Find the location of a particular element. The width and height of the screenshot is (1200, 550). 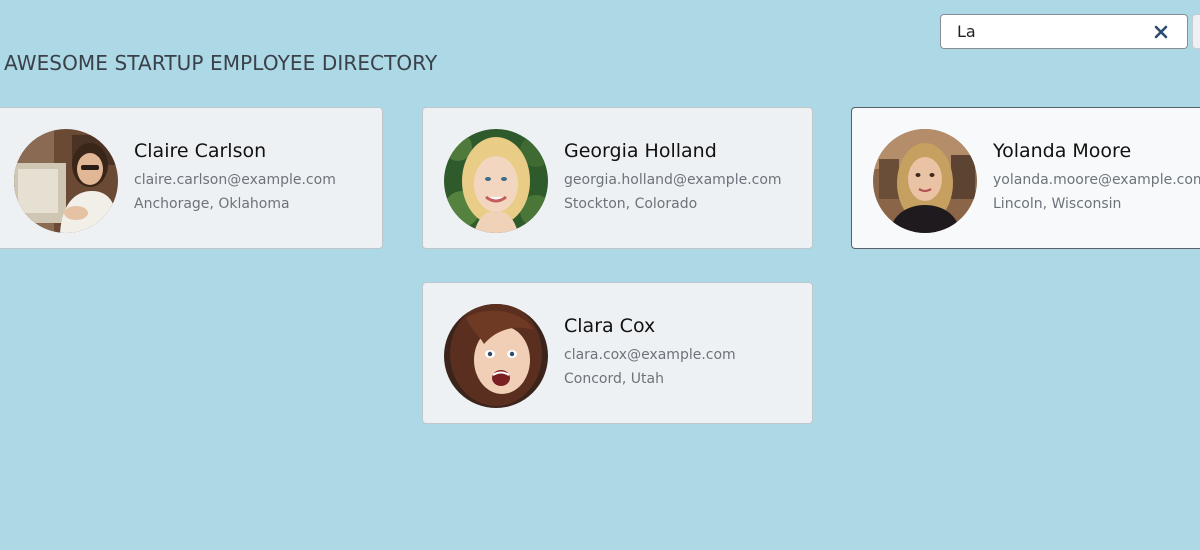

employee-email: clara.cox@example.com is located at coordinates (650, 355).